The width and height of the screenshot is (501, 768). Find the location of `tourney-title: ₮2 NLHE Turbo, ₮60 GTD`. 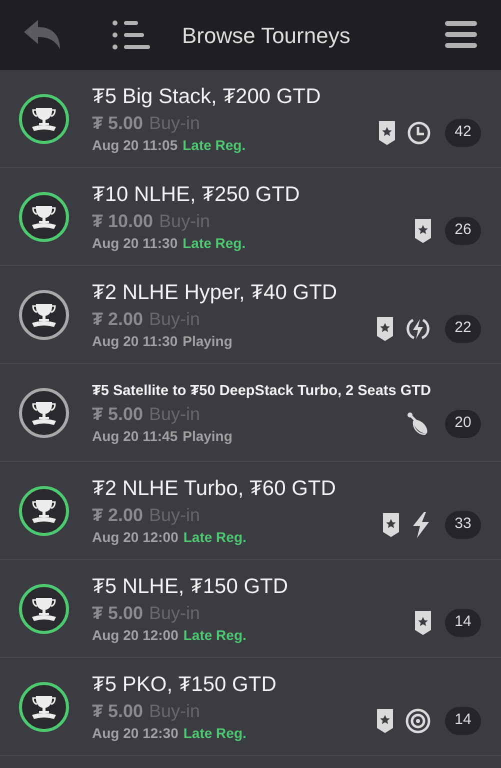

tourney-title: ₮2 NLHE Turbo, ₮60 GTD is located at coordinates (214, 489).